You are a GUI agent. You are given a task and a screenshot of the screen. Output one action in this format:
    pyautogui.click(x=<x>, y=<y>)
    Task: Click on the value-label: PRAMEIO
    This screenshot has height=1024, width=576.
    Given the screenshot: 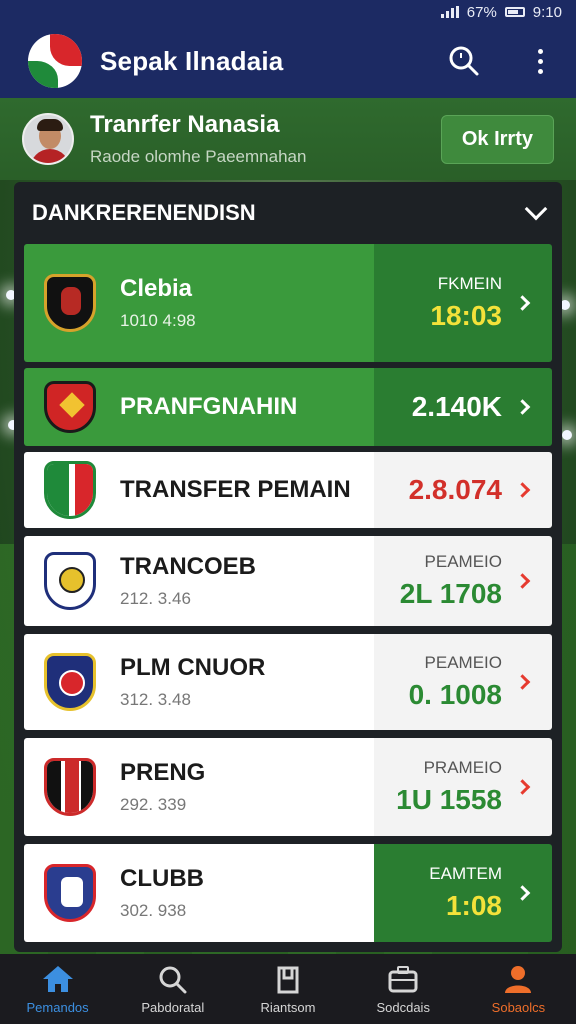 What is the action you would take?
    pyautogui.click(x=462, y=767)
    